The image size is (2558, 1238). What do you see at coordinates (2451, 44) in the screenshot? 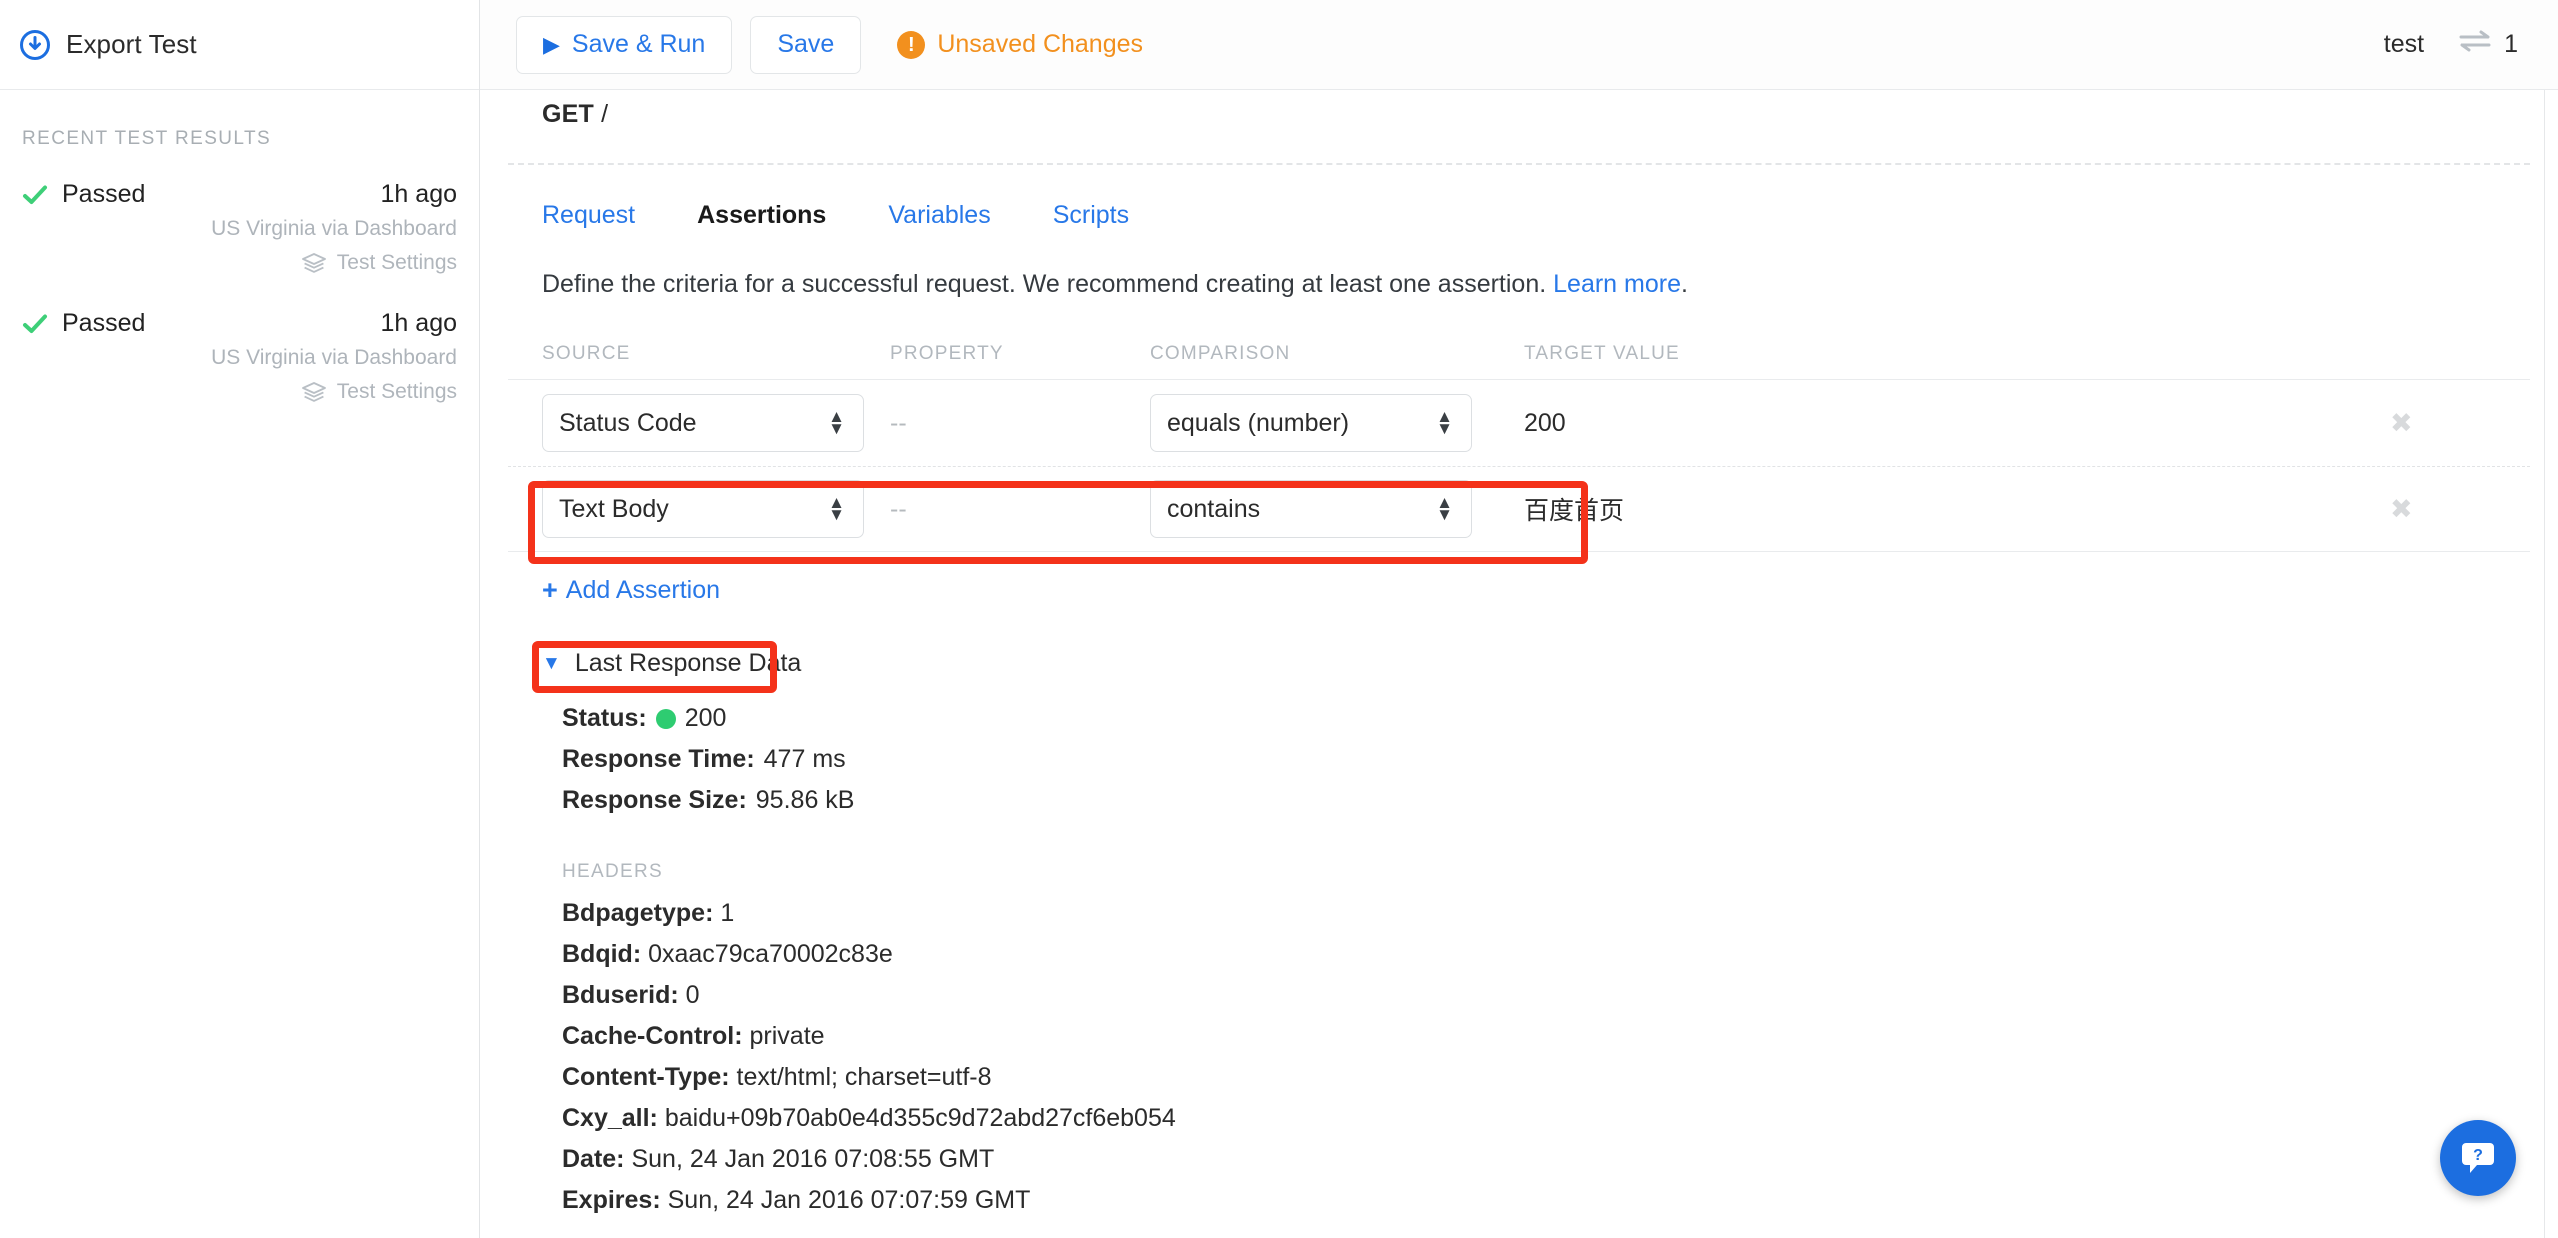
I see `toolbar-right: test 1` at bounding box center [2451, 44].